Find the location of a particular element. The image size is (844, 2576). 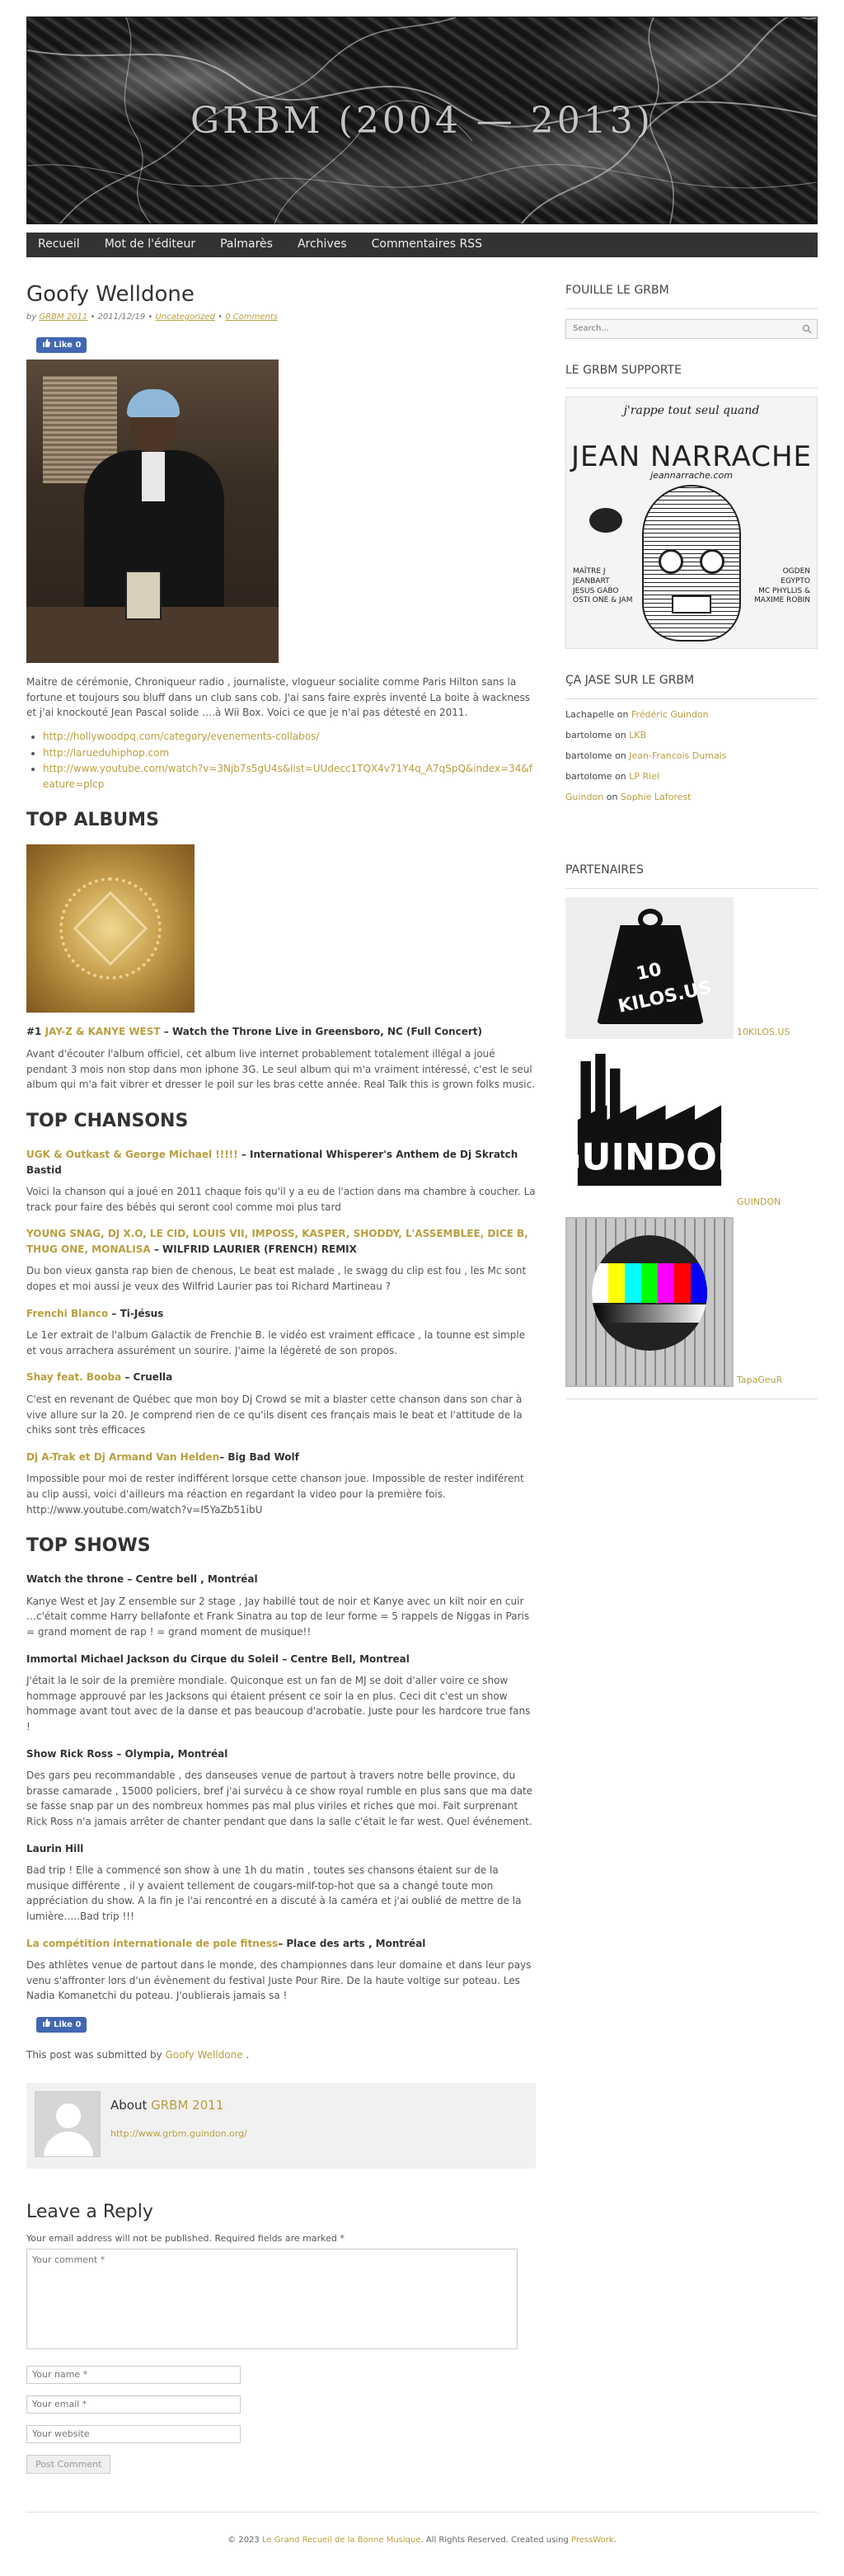

album-artist-link: JAY-Z & KANYE WEST is located at coordinates (103, 1031).